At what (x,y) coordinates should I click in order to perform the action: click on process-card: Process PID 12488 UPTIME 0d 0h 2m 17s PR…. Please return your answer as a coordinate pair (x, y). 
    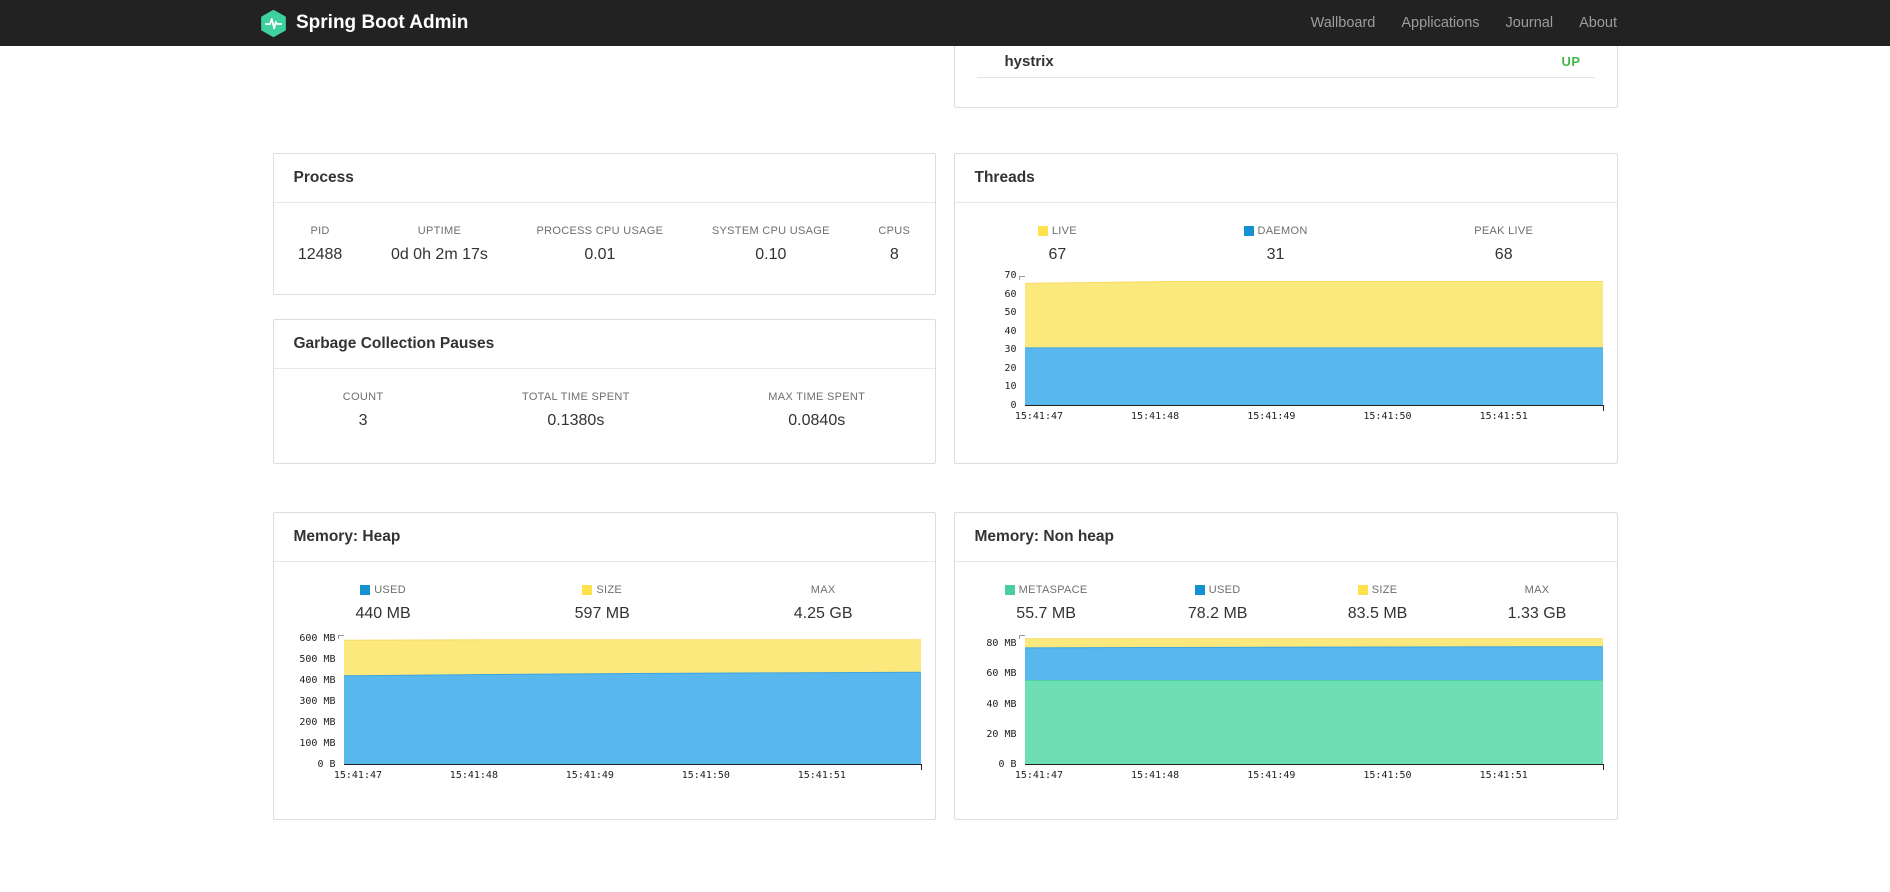
    Looking at the image, I should click on (604, 224).